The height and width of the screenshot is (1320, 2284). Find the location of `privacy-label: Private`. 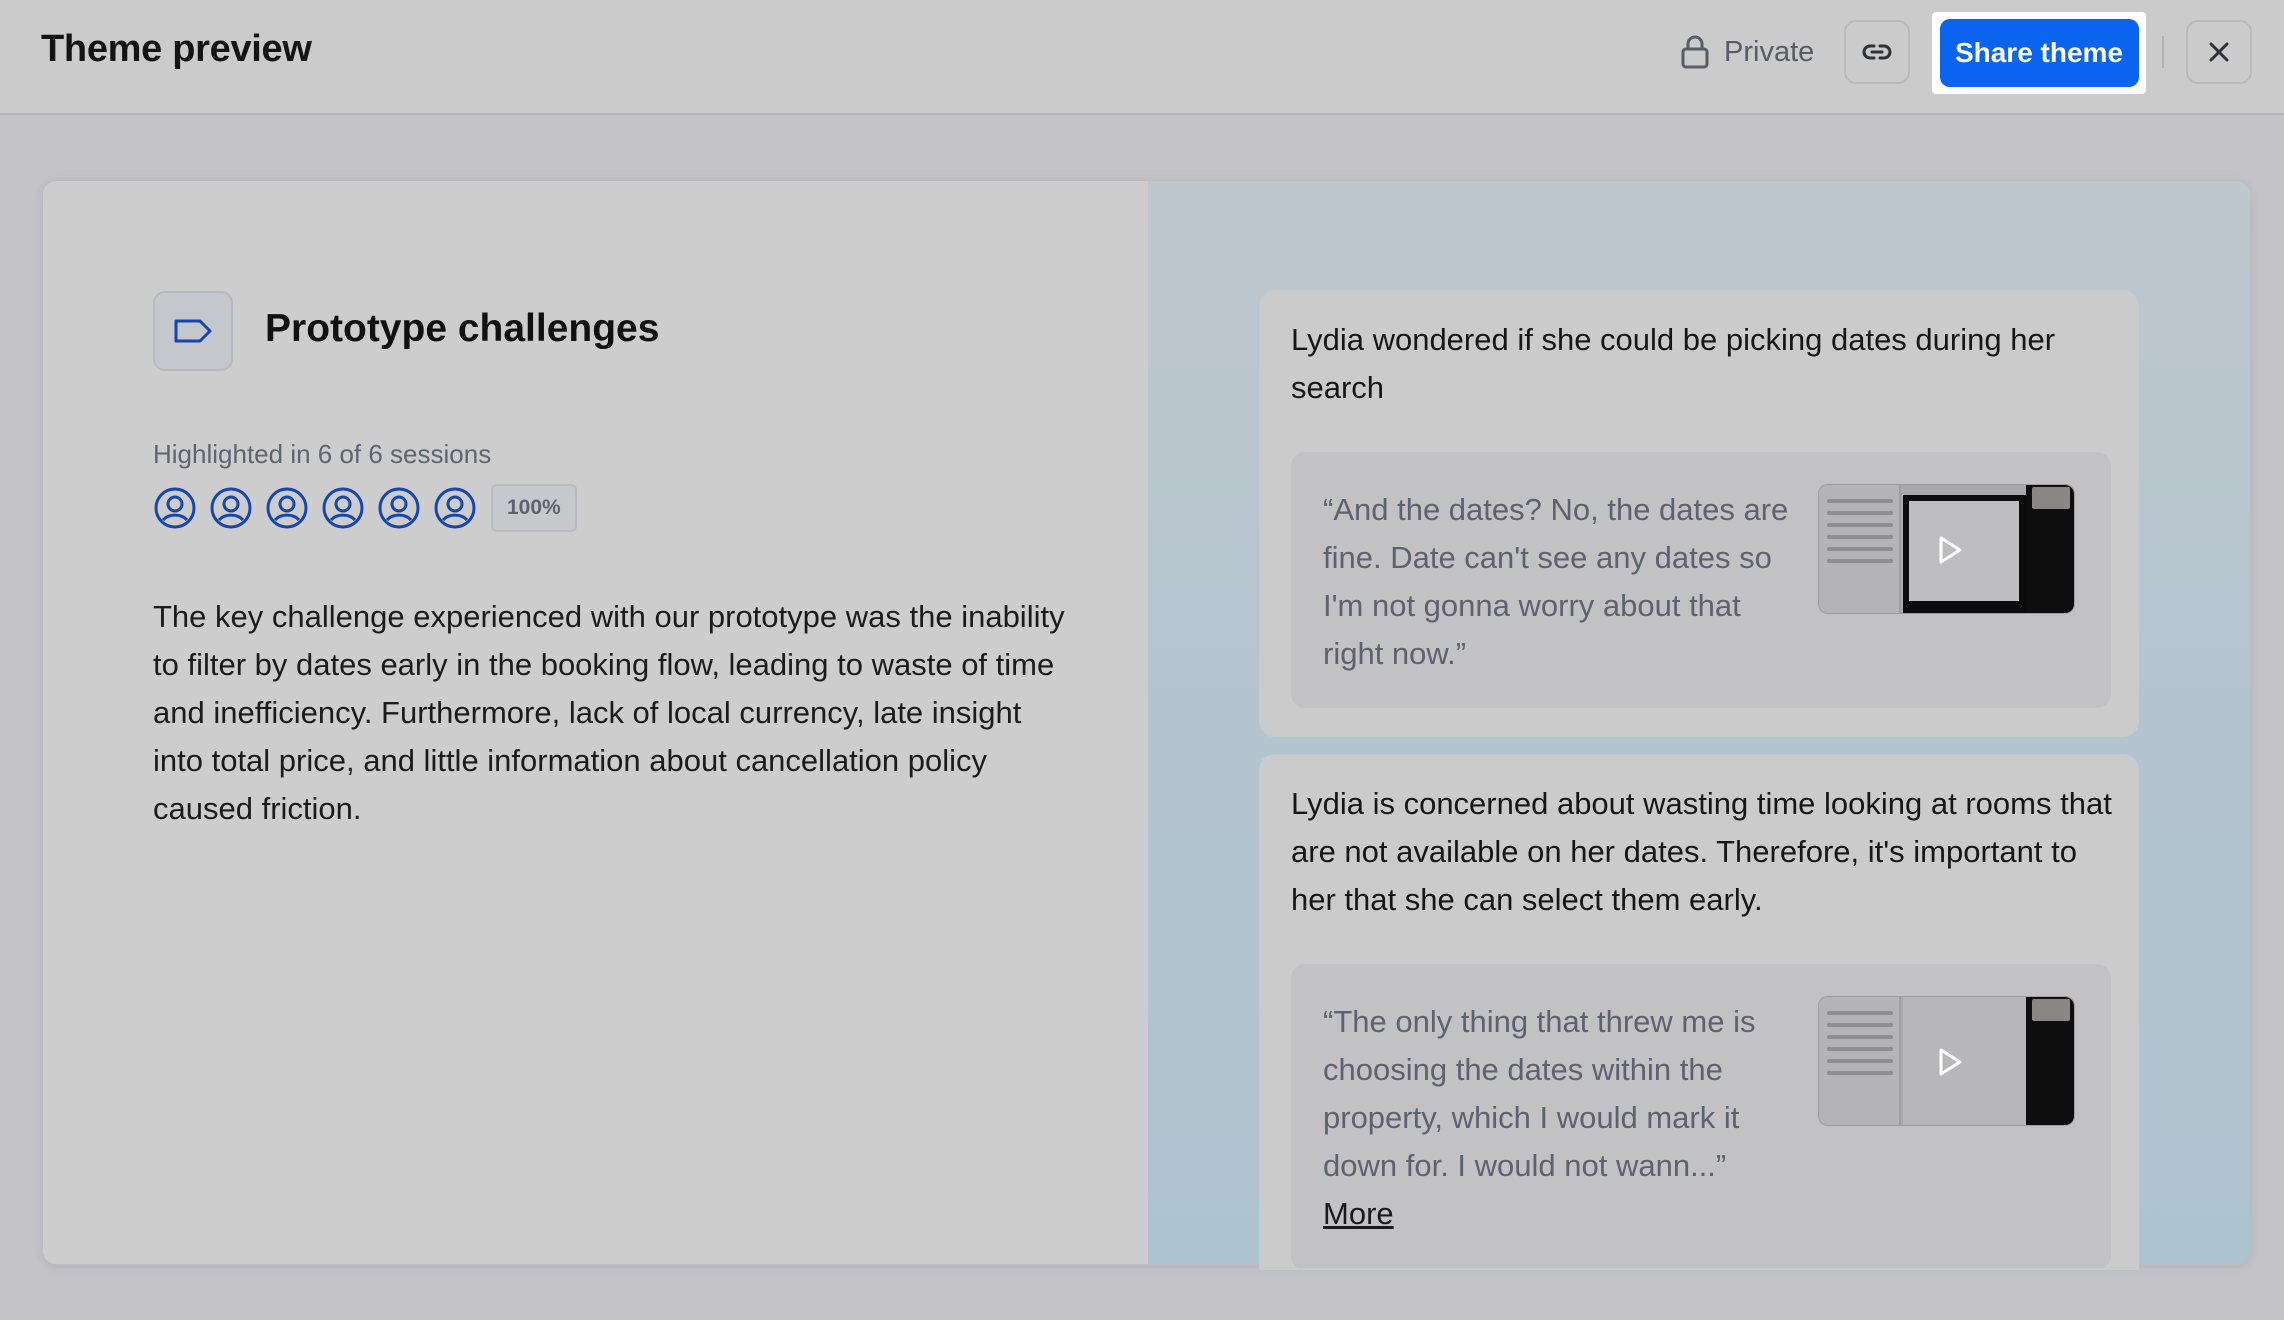

privacy-label: Private is located at coordinates (1769, 51).